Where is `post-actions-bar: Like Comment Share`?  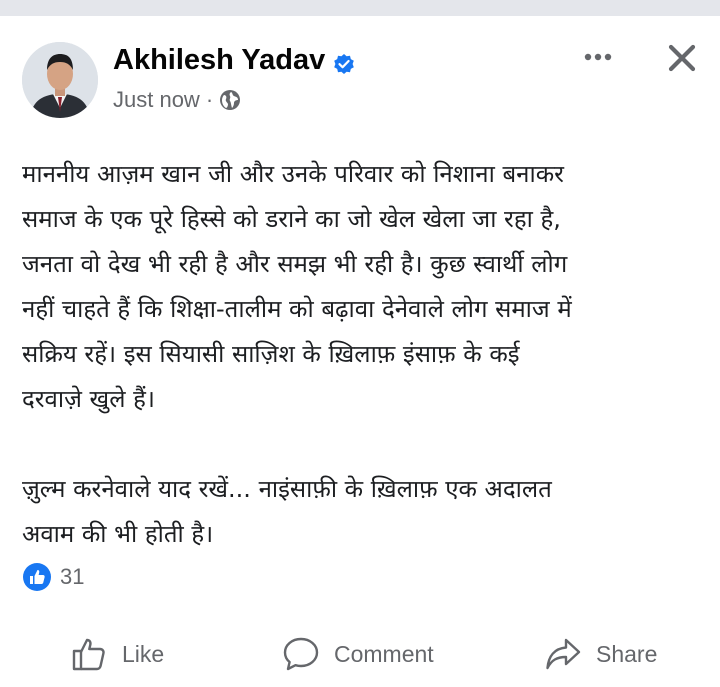 post-actions-bar: Like Comment Share is located at coordinates (360, 656).